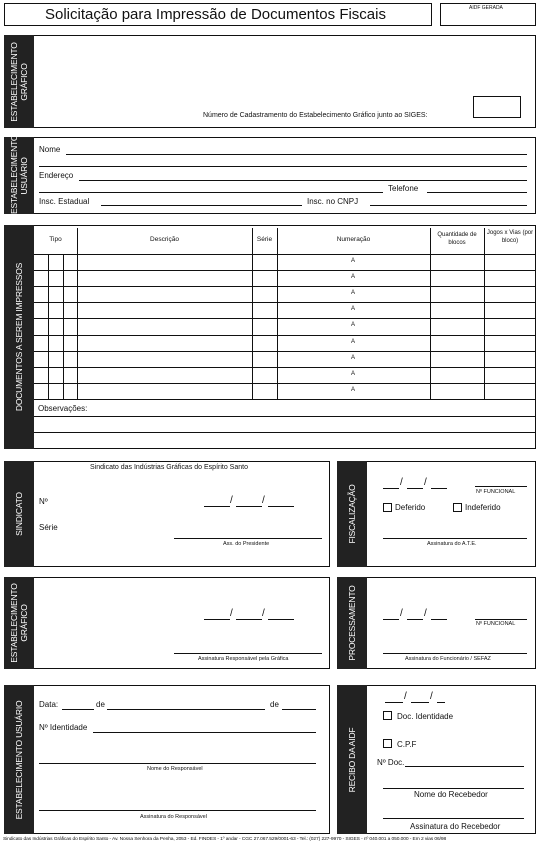 This screenshot has height=844, width=541. Describe the element at coordinates (425, 716) in the screenshot. I see `doc-identidade-label: Doc. Identidade` at that location.